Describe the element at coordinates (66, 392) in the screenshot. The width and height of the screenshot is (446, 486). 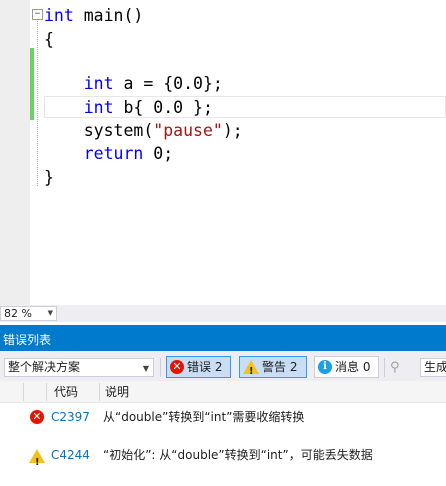
I see `column-header-code: 代码` at that location.